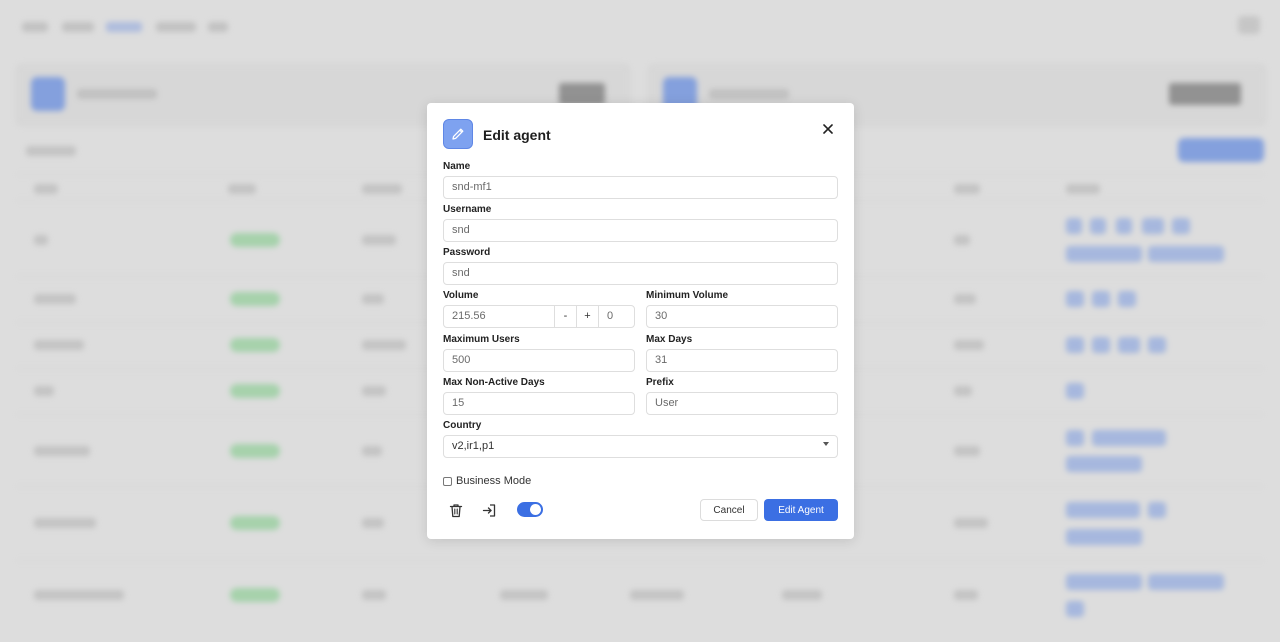 The image size is (1280, 642). What do you see at coordinates (494, 382) in the screenshot?
I see `max-non-active-days-label: Max Non-Active Days` at bounding box center [494, 382].